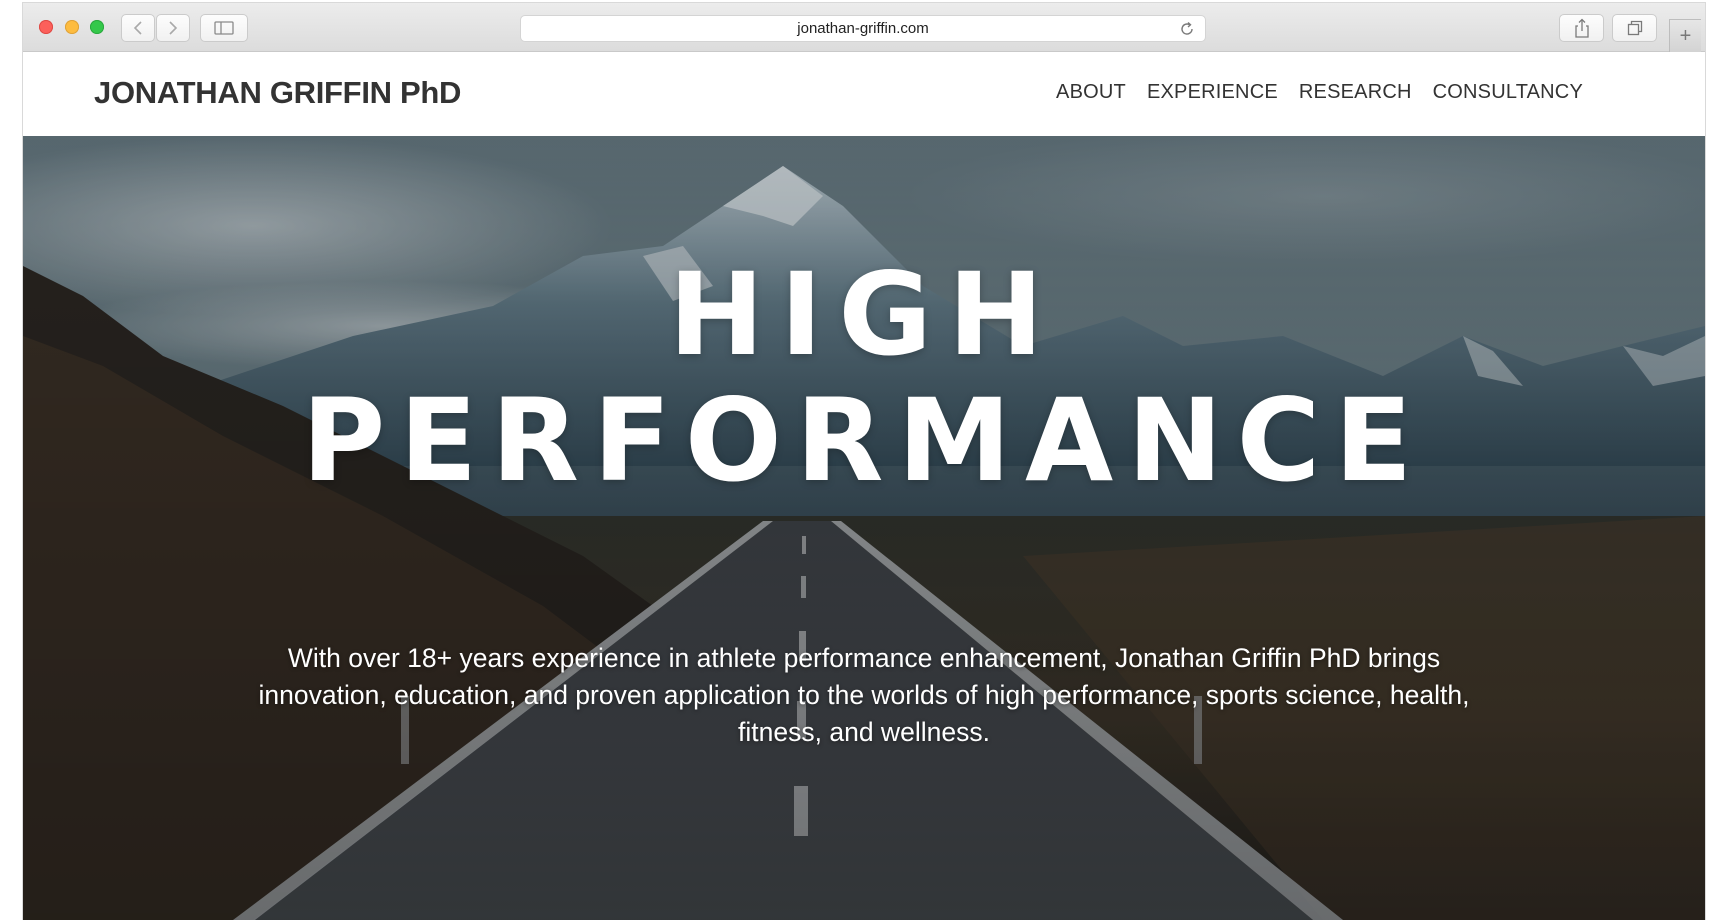 Image resolution: width=1730 pixels, height=920 pixels. I want to click on chevron-left-icon, so click(137, 28).